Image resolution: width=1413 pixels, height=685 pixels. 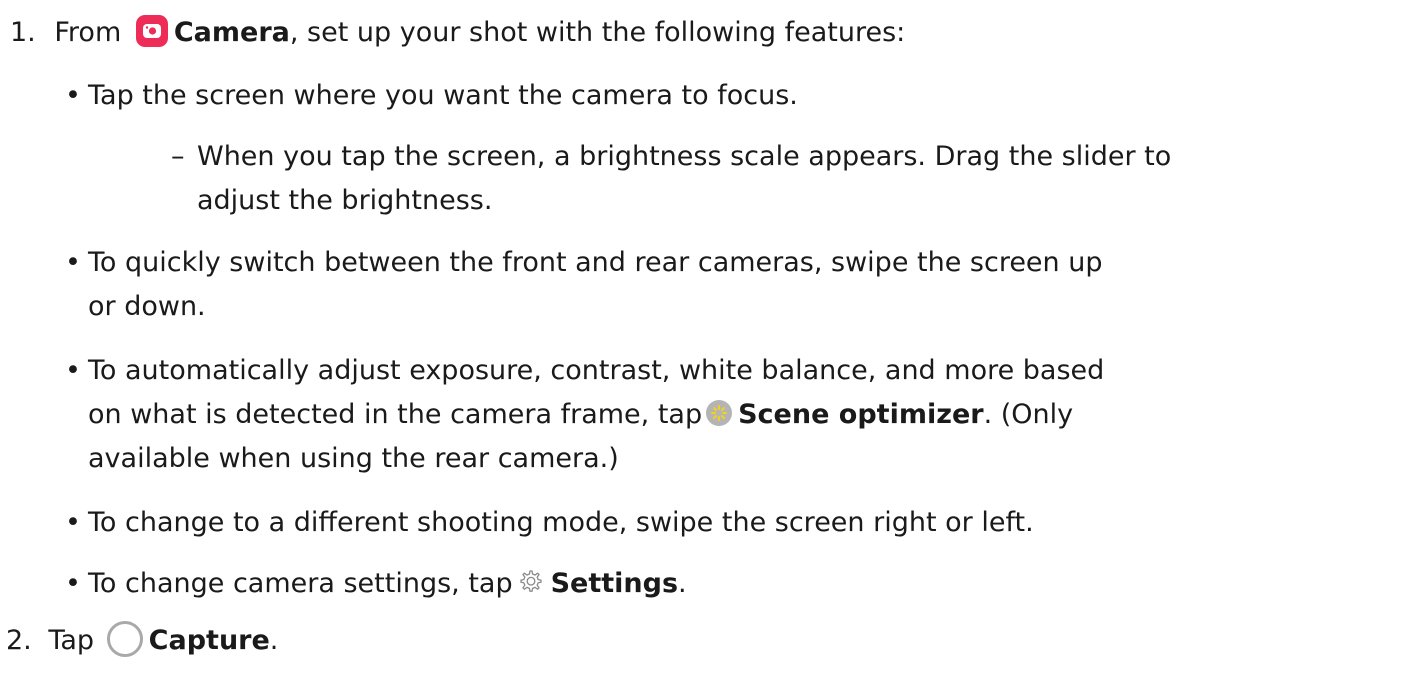 What do you see at coordinates (71, 640) in the screenshot?
I see `step-text: Tap` at bounding box center [71, 640].